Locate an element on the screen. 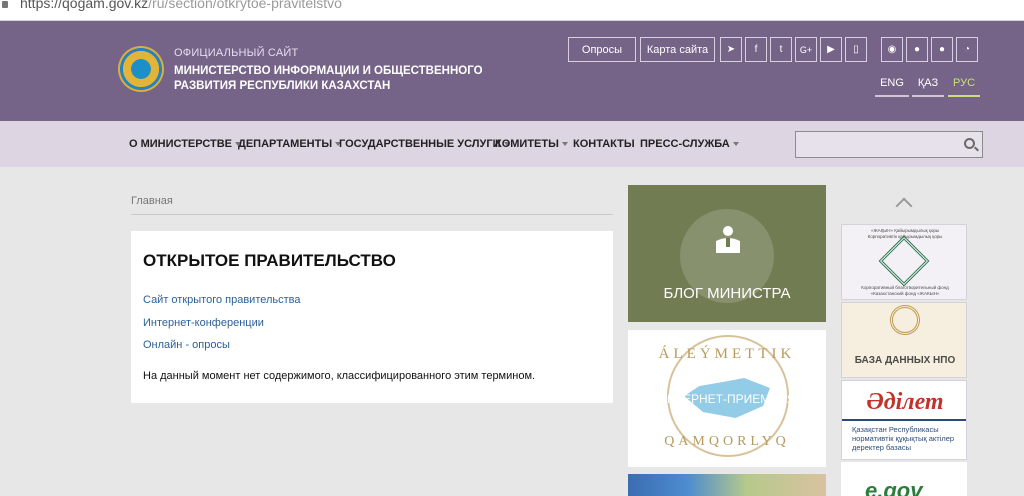  eye-icon: ◉ is located at coordinates (892, 49).